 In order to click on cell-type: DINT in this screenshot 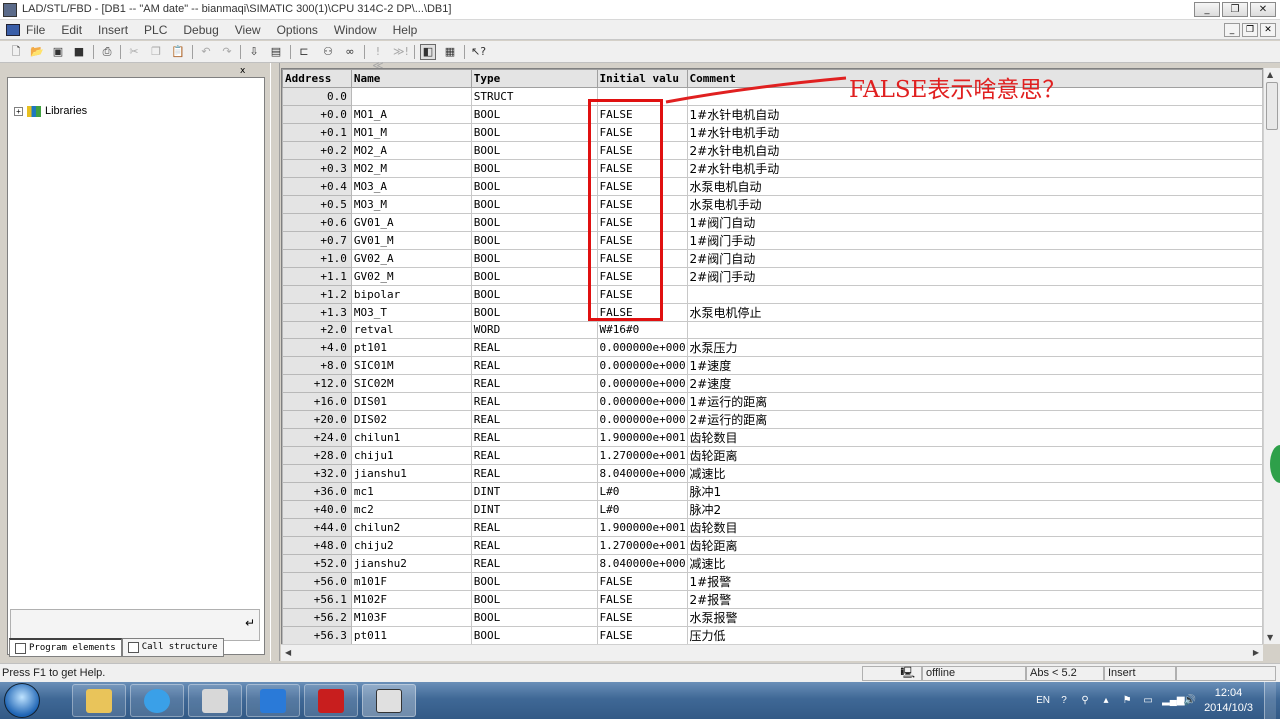, I will do `click(534, 492)`.